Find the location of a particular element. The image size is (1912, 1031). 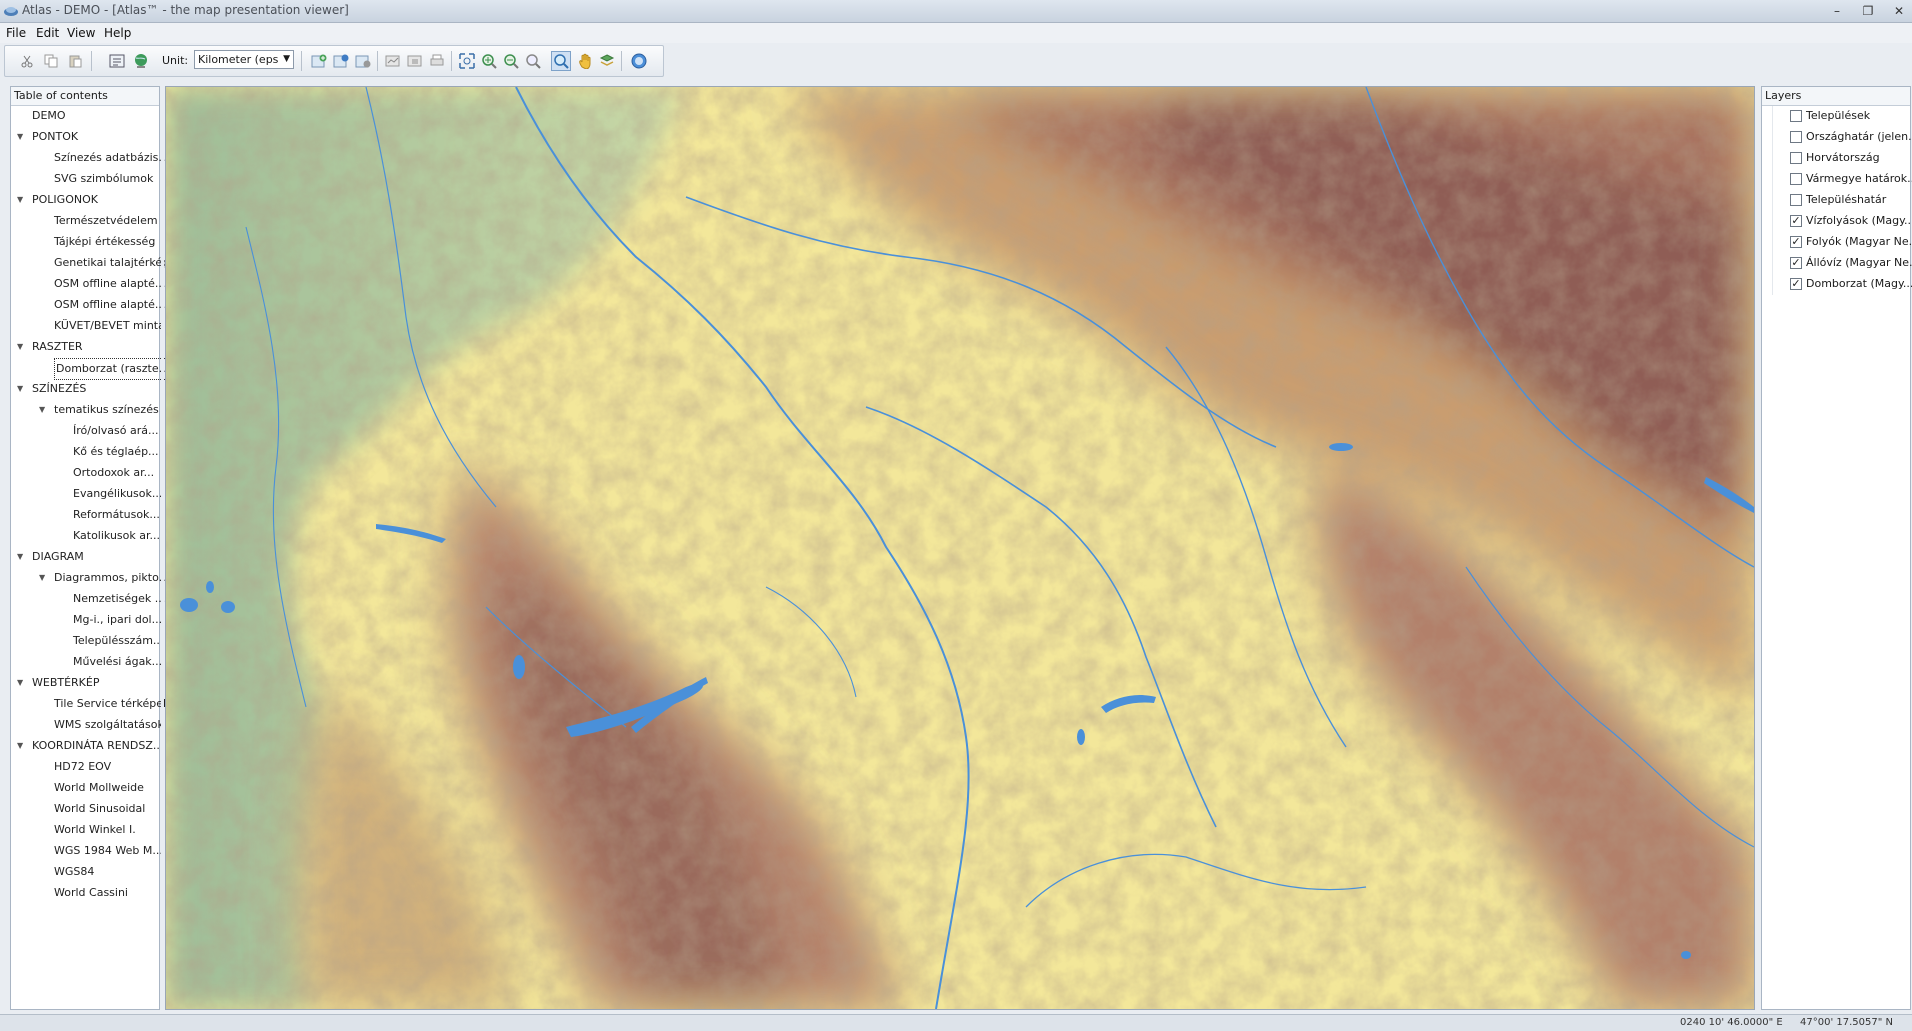

layer-item: Településhatár is located at coordinates (1836, 200).